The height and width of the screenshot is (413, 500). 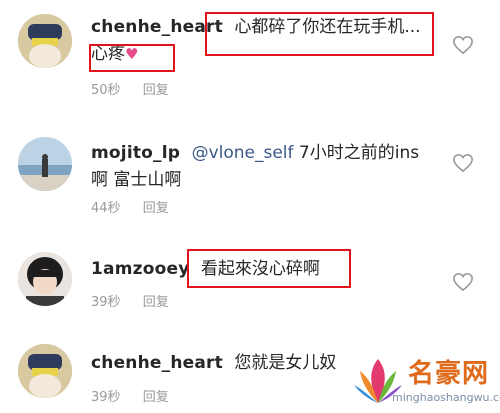 I want to click on comment-time: 50秒, so click(x=106, y=90).